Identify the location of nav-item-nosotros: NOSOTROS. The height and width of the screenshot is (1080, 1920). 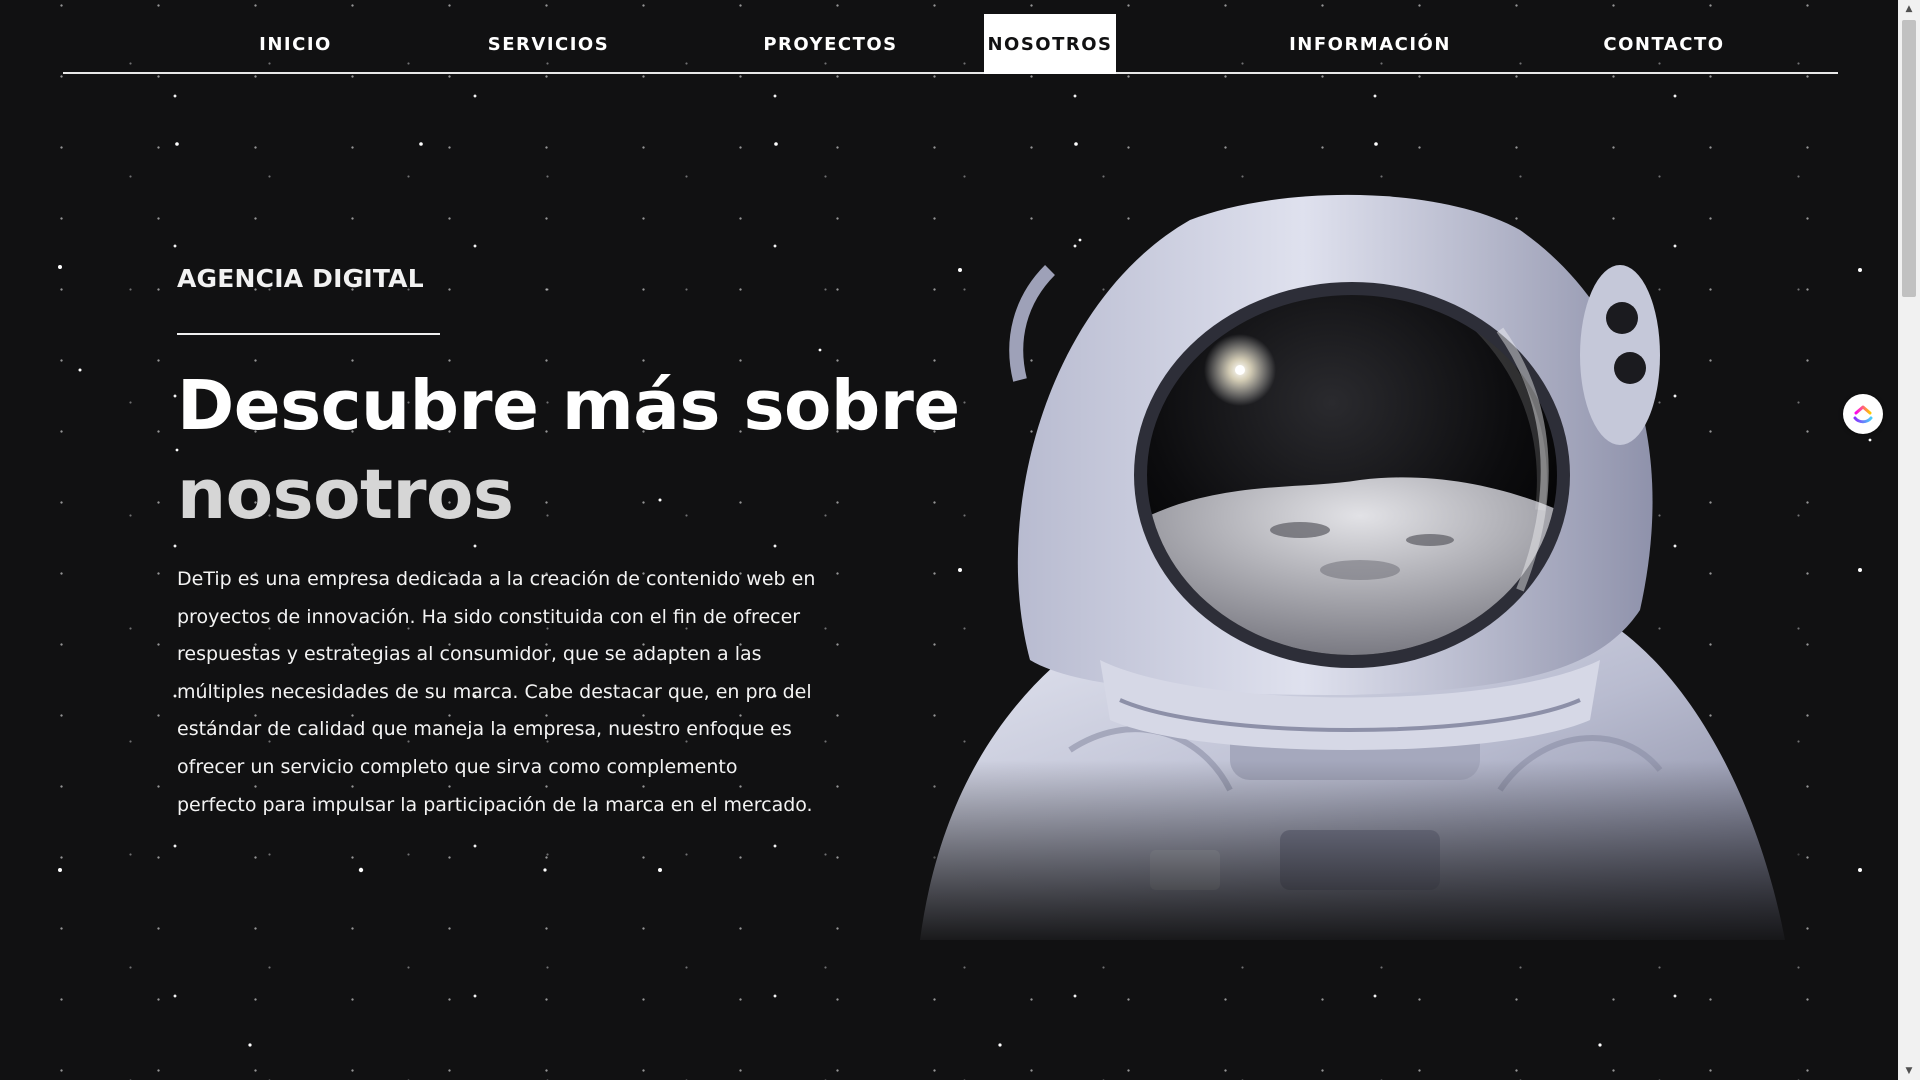
(1050, 44).